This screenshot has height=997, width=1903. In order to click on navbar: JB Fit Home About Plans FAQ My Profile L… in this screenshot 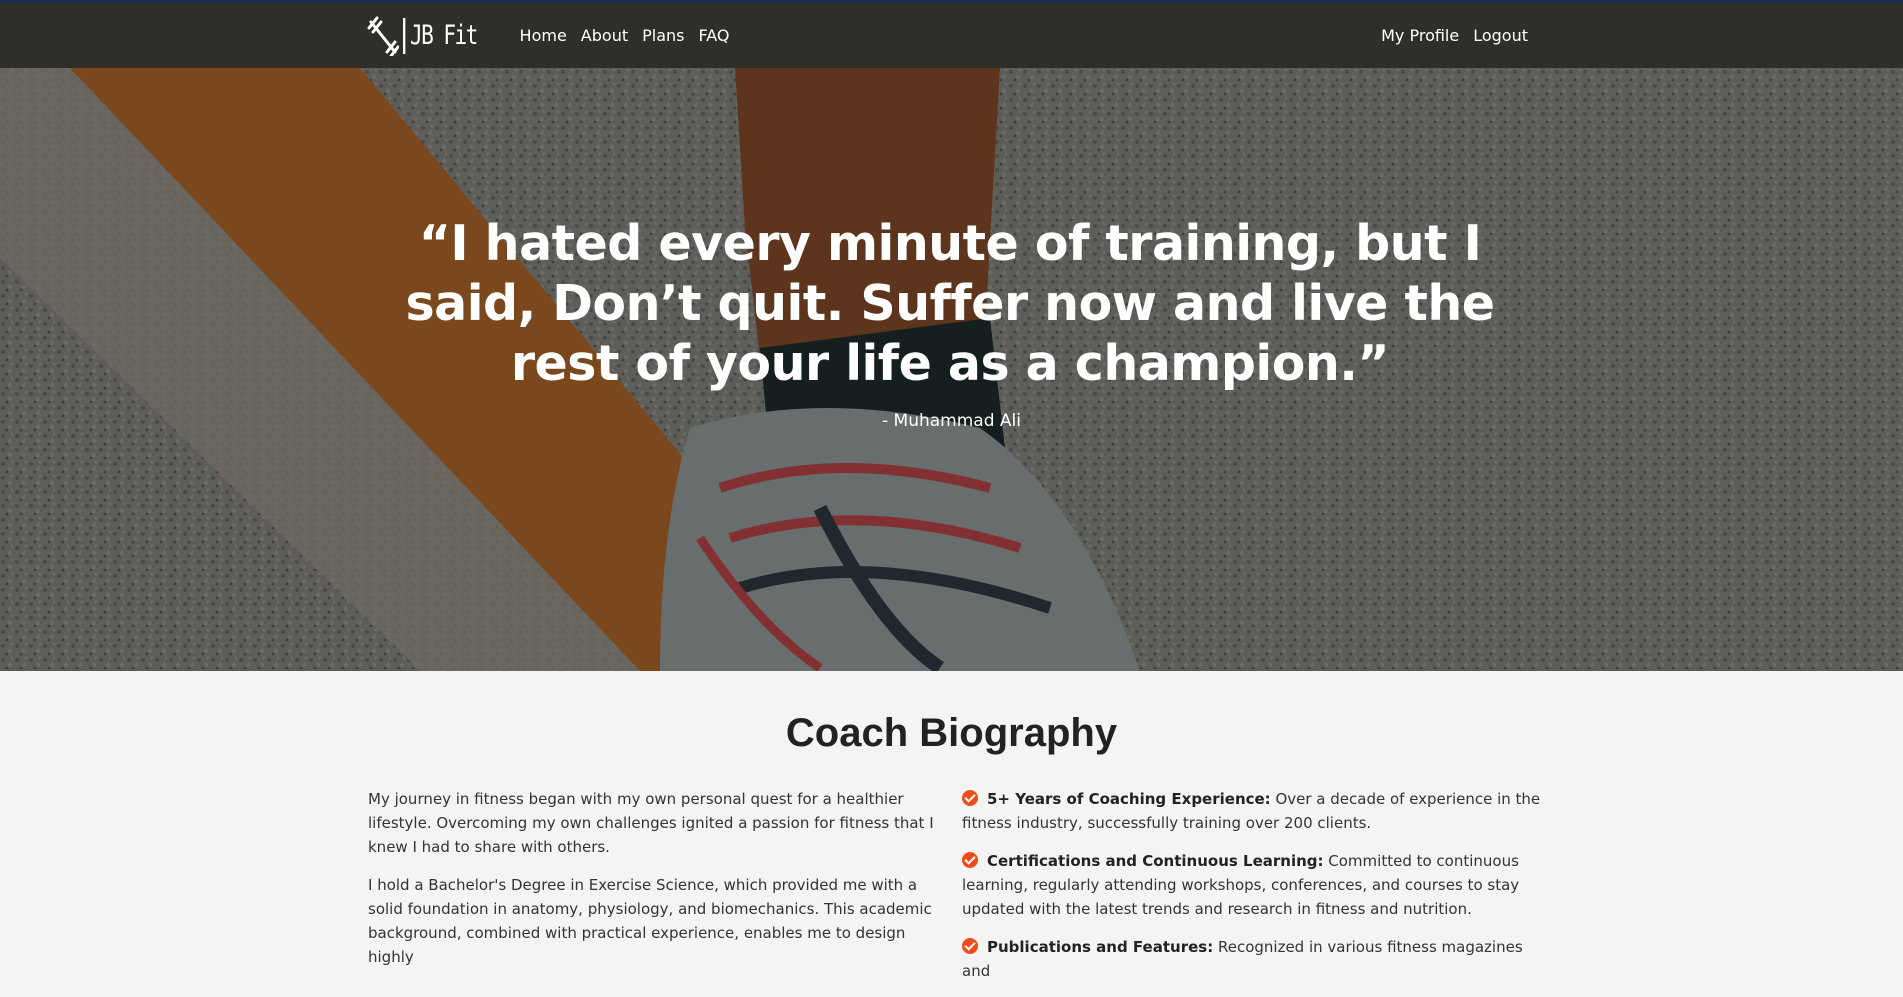, I will do `click(951, 34)`.